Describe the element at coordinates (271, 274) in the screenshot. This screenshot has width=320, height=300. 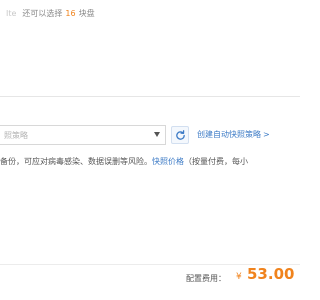
I see `config-fee-amount: 53.00` at that location.